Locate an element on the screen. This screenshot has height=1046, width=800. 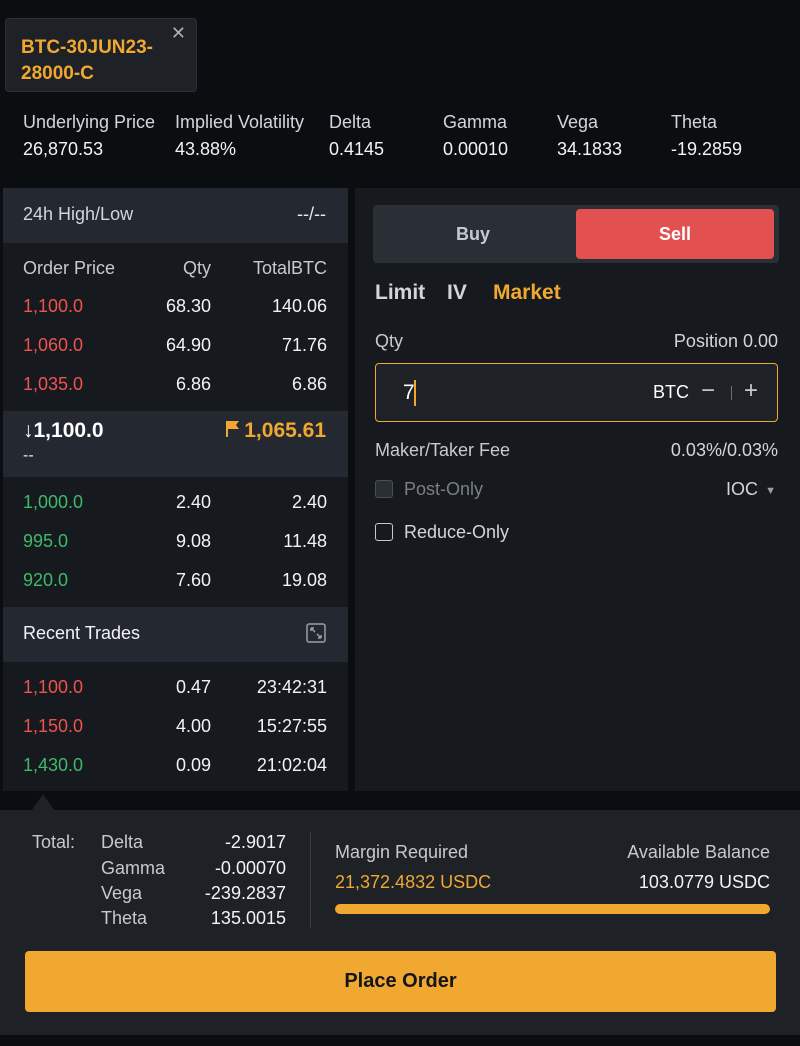
total-delta: Delta -2.9017 is located at coordinates (193, 842).